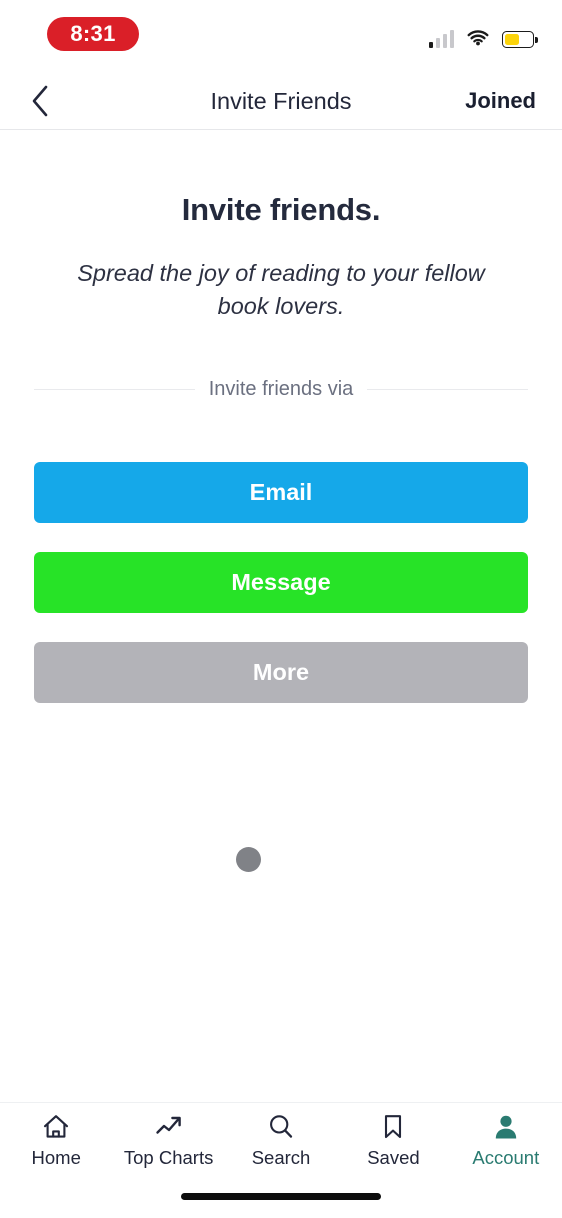  I want to click on tab-saved: Saved, so click(393, 1141).